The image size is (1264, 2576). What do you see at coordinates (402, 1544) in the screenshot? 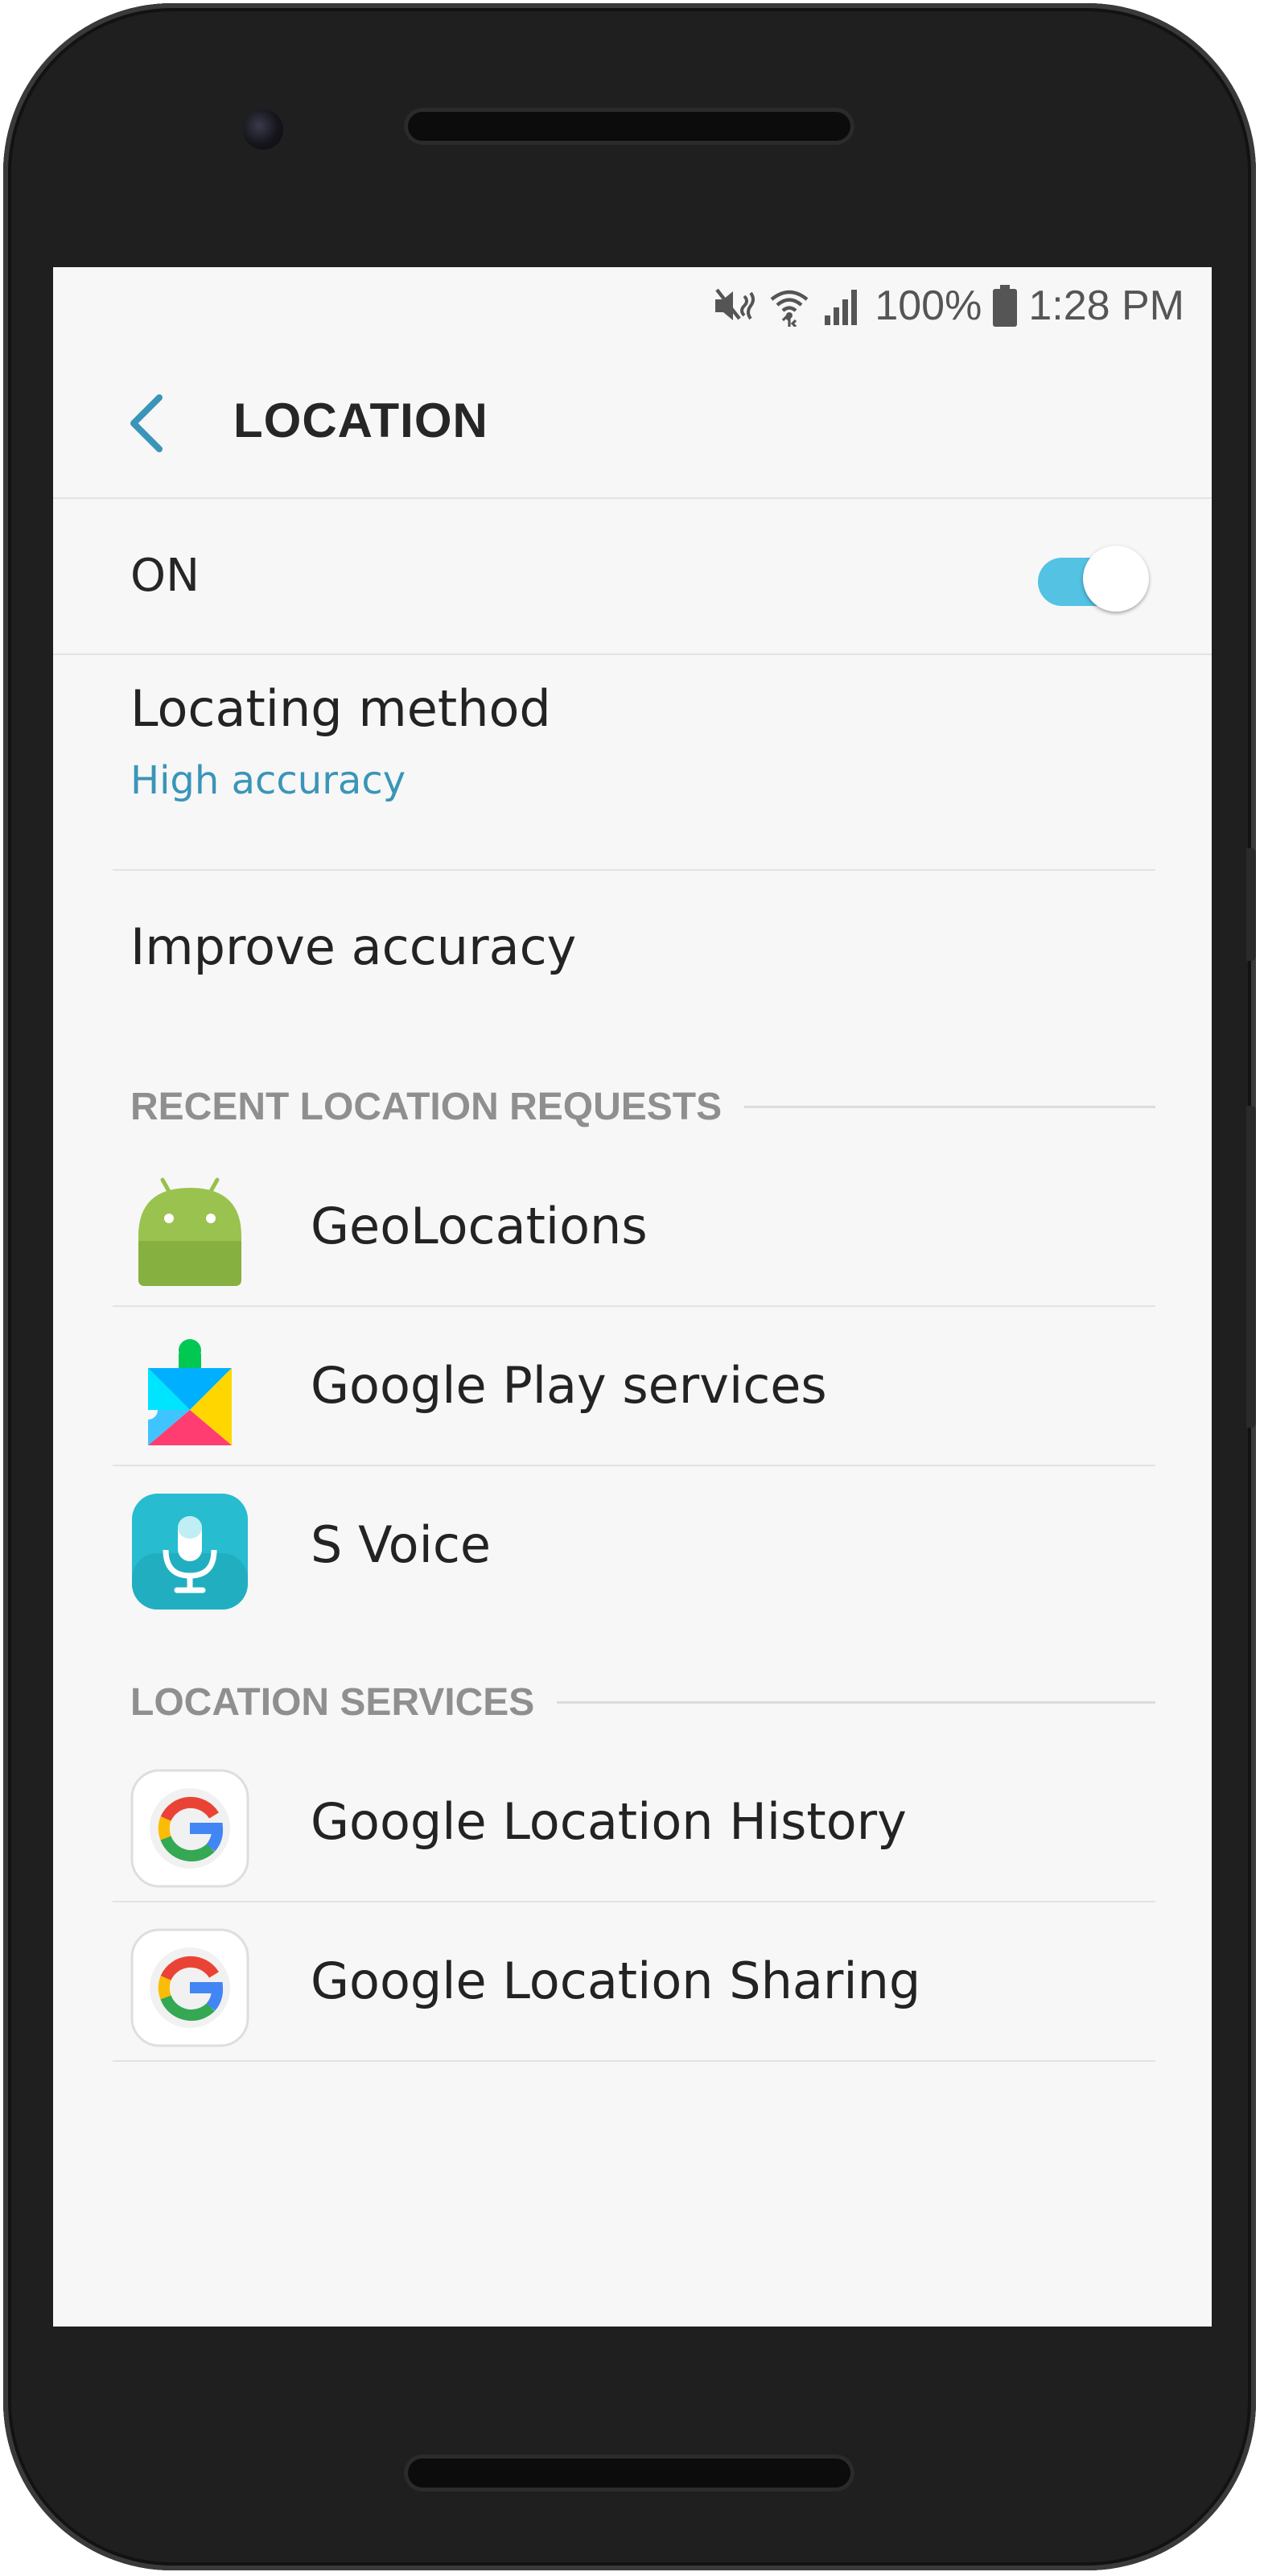
I see `app-name: S Voice` at bounding box center [402, 1544].